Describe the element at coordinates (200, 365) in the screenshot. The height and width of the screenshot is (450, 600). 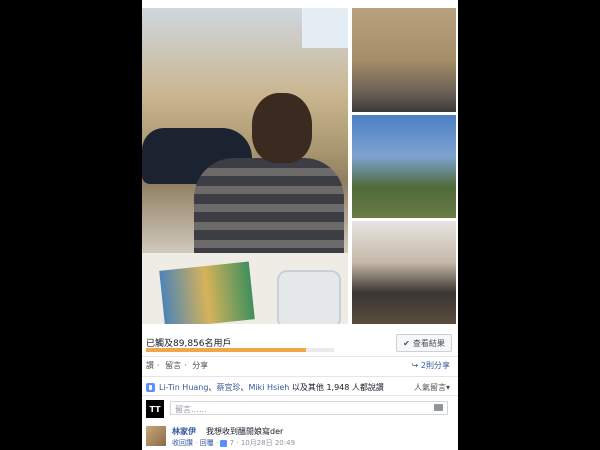
I see `share-action: 分享` at that location.